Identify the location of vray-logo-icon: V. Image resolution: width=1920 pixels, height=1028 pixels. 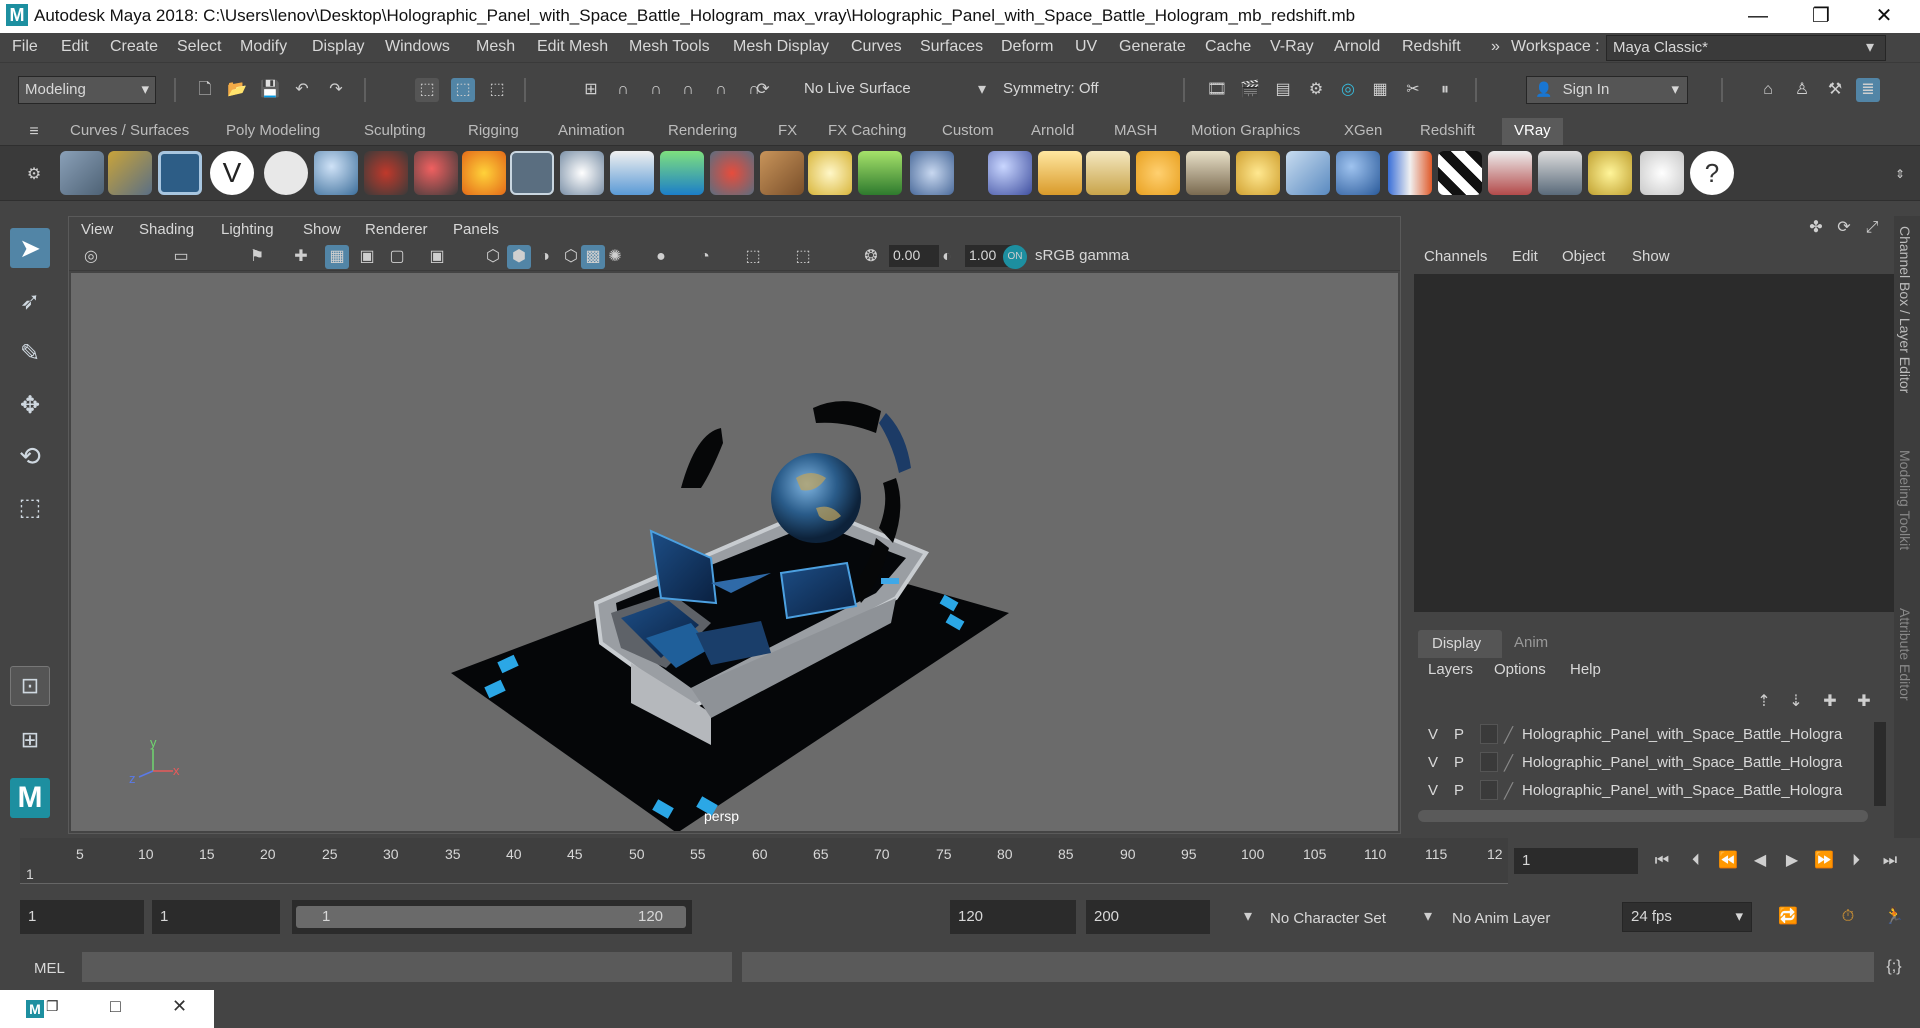
(232, 173).